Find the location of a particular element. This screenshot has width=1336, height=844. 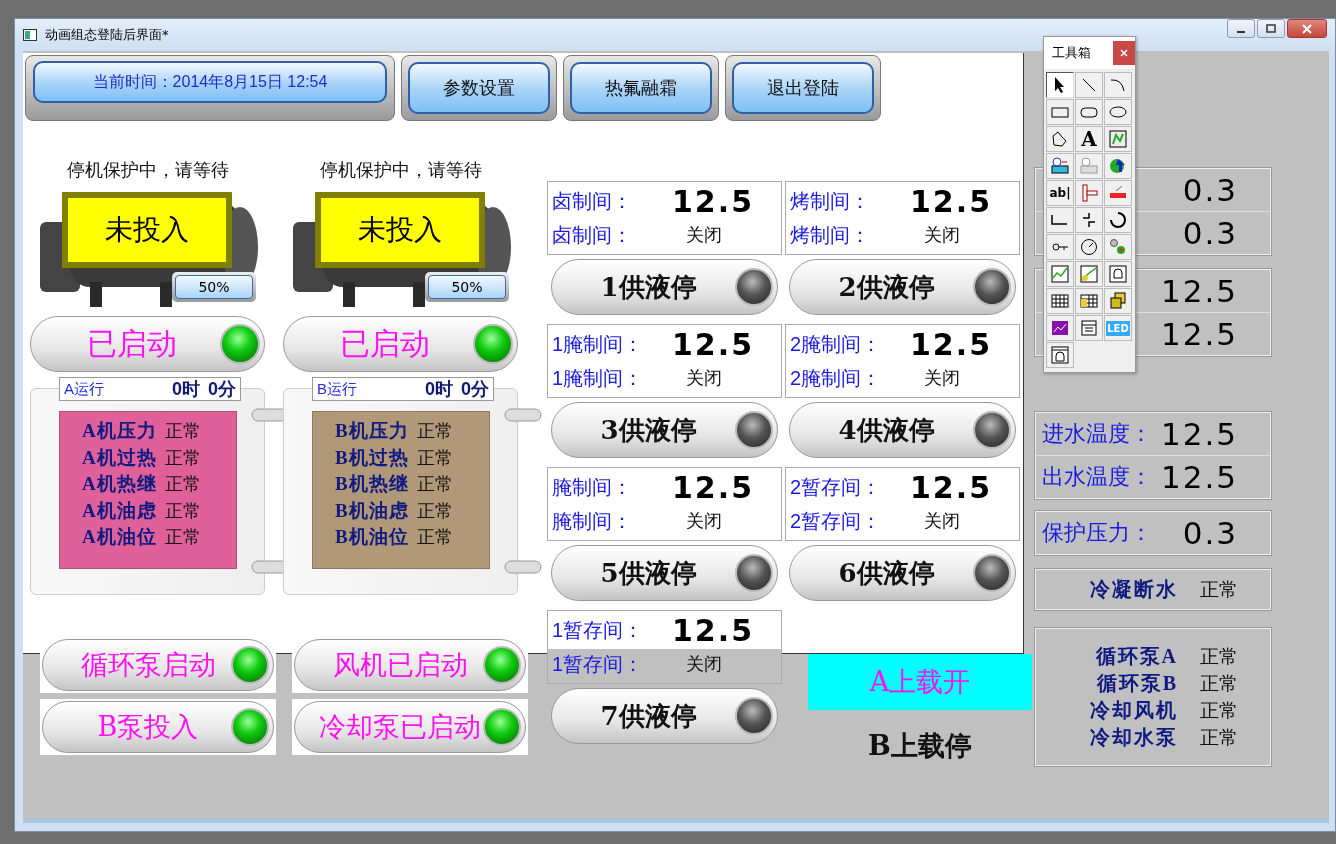

room-label: 2腌制间： is located at coordinates (836, 378).